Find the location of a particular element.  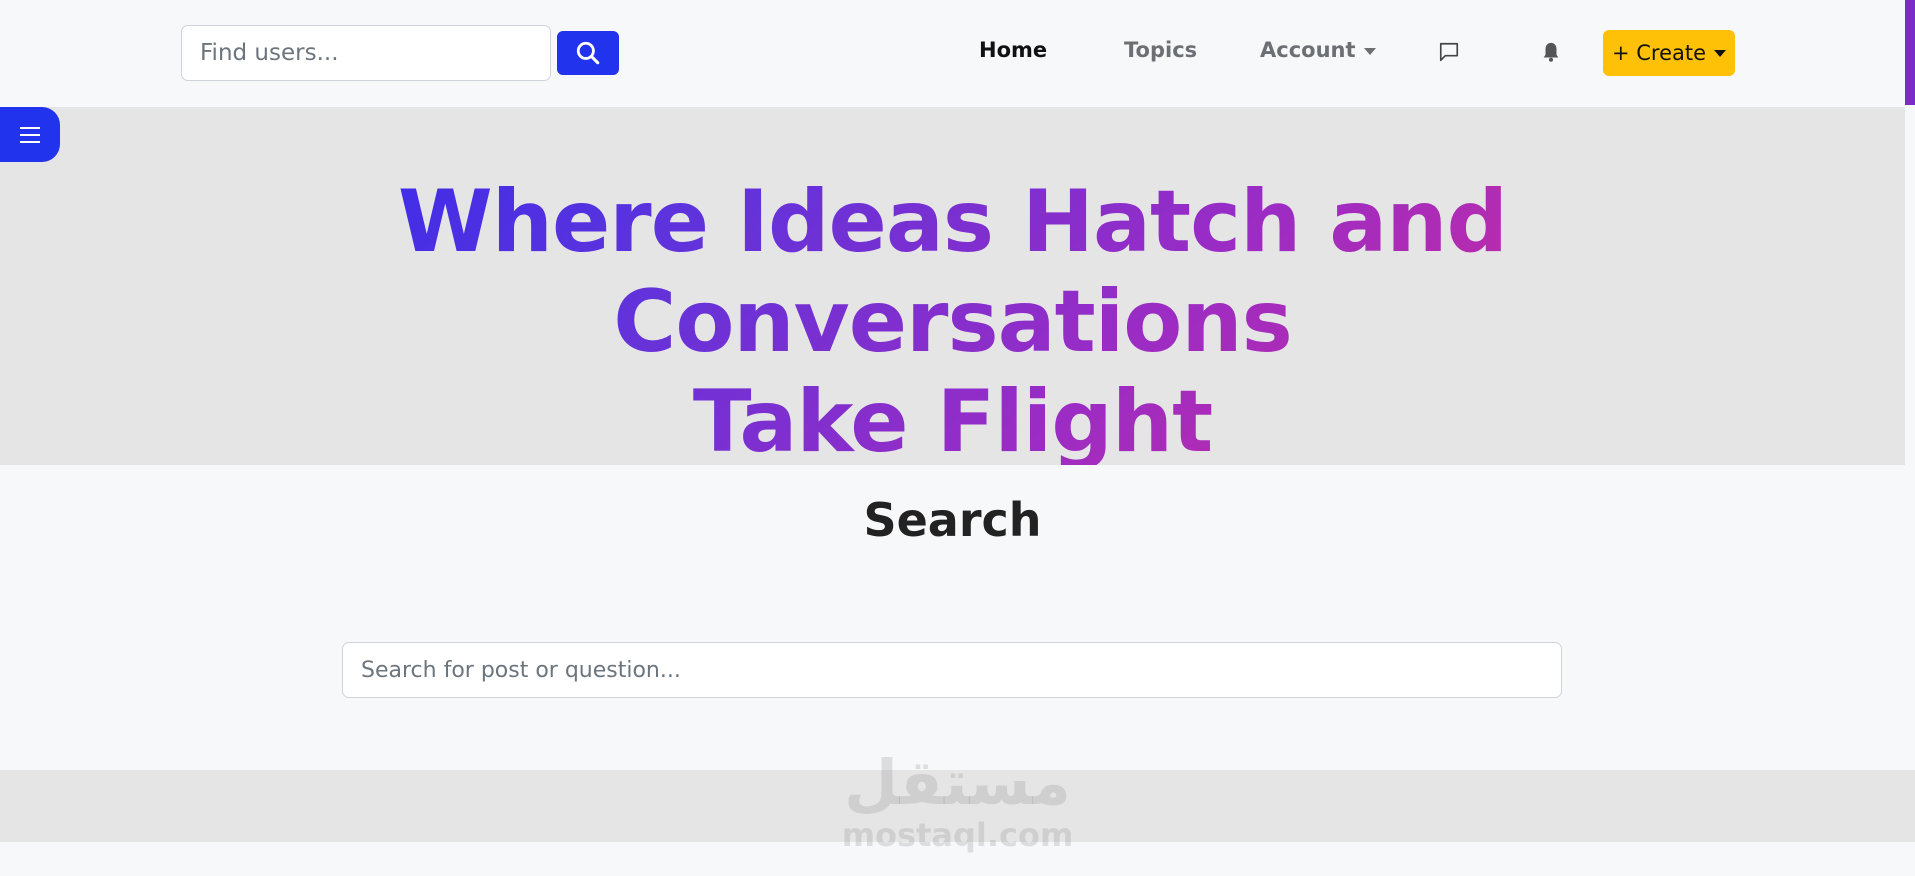

nav-home-link: Home is located at coordinates (1013, 50).